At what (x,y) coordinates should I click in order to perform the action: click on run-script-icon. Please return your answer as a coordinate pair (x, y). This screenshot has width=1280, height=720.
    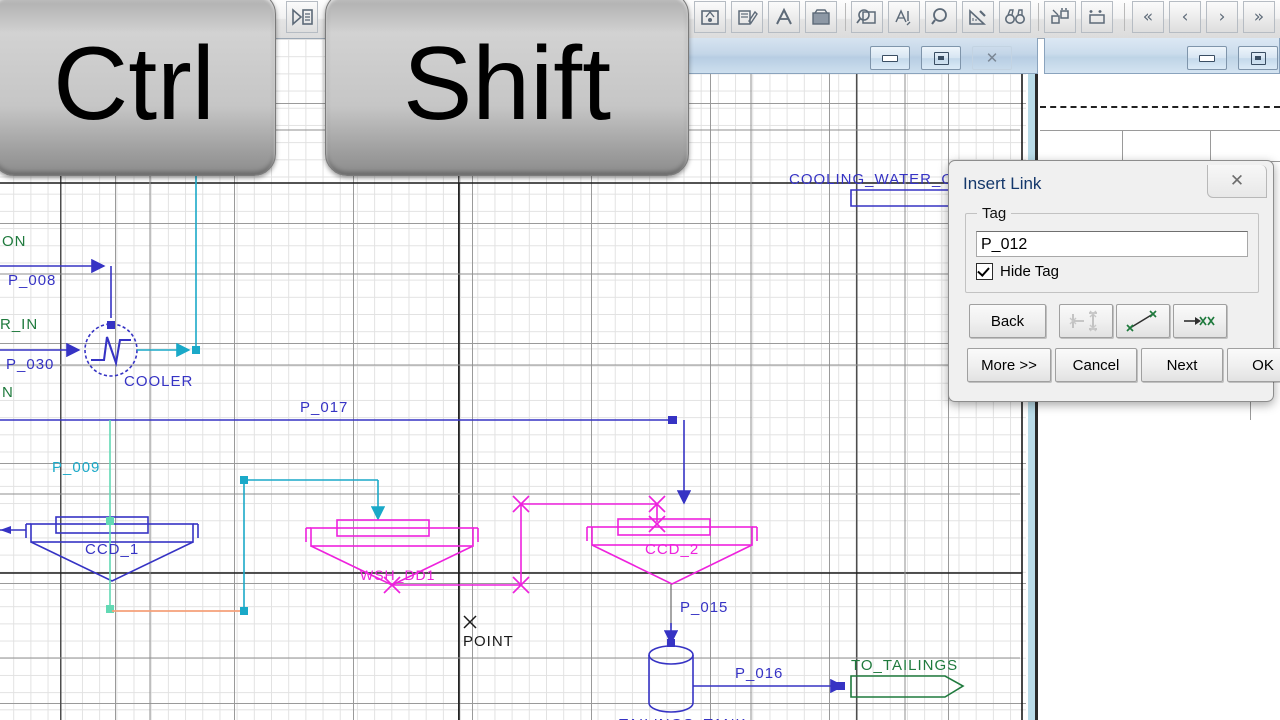
    Looking at the image, I should click on (302, 17).